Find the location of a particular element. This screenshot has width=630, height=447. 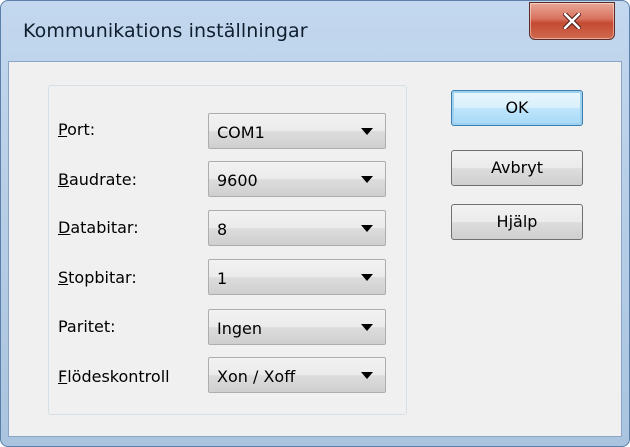

stopbits-label: Stopbitar: is located at coordinates (97, 277).